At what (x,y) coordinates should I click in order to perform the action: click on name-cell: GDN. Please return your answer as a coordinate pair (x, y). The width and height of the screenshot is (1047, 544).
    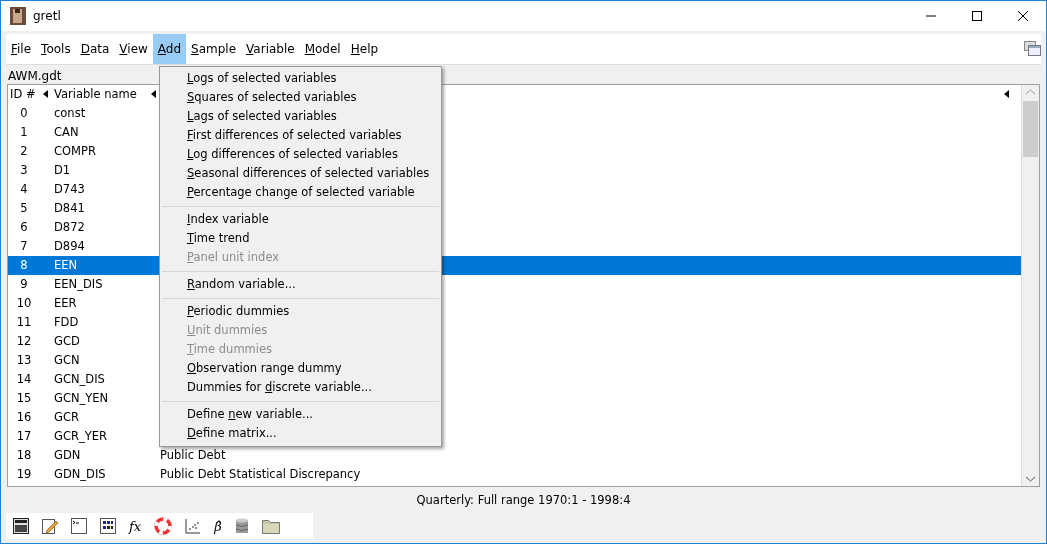
    Looking at the image, I should click on (107, 455).